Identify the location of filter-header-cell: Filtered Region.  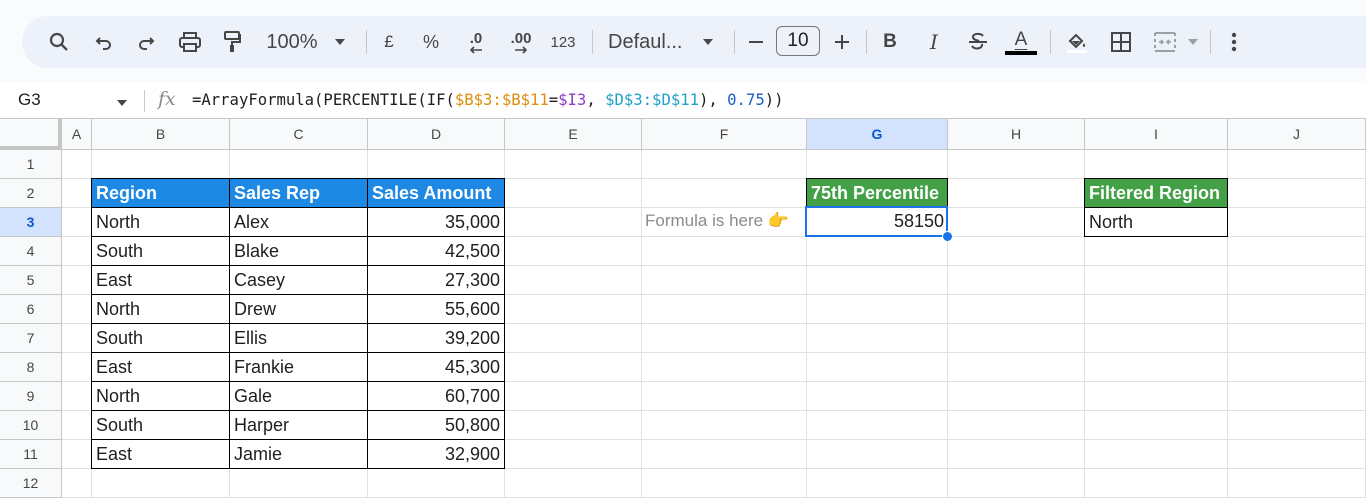
(1156, 193).